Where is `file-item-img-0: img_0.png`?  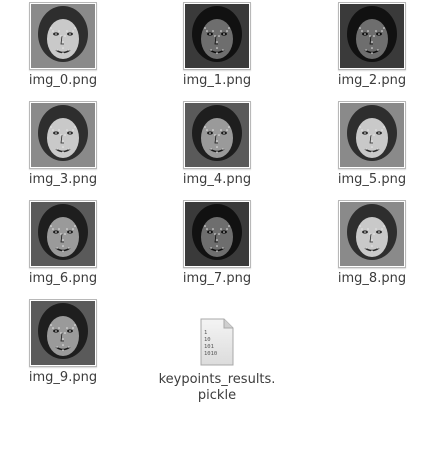
file-item-img-0: img_0.png is located at coordinates (66, 45).